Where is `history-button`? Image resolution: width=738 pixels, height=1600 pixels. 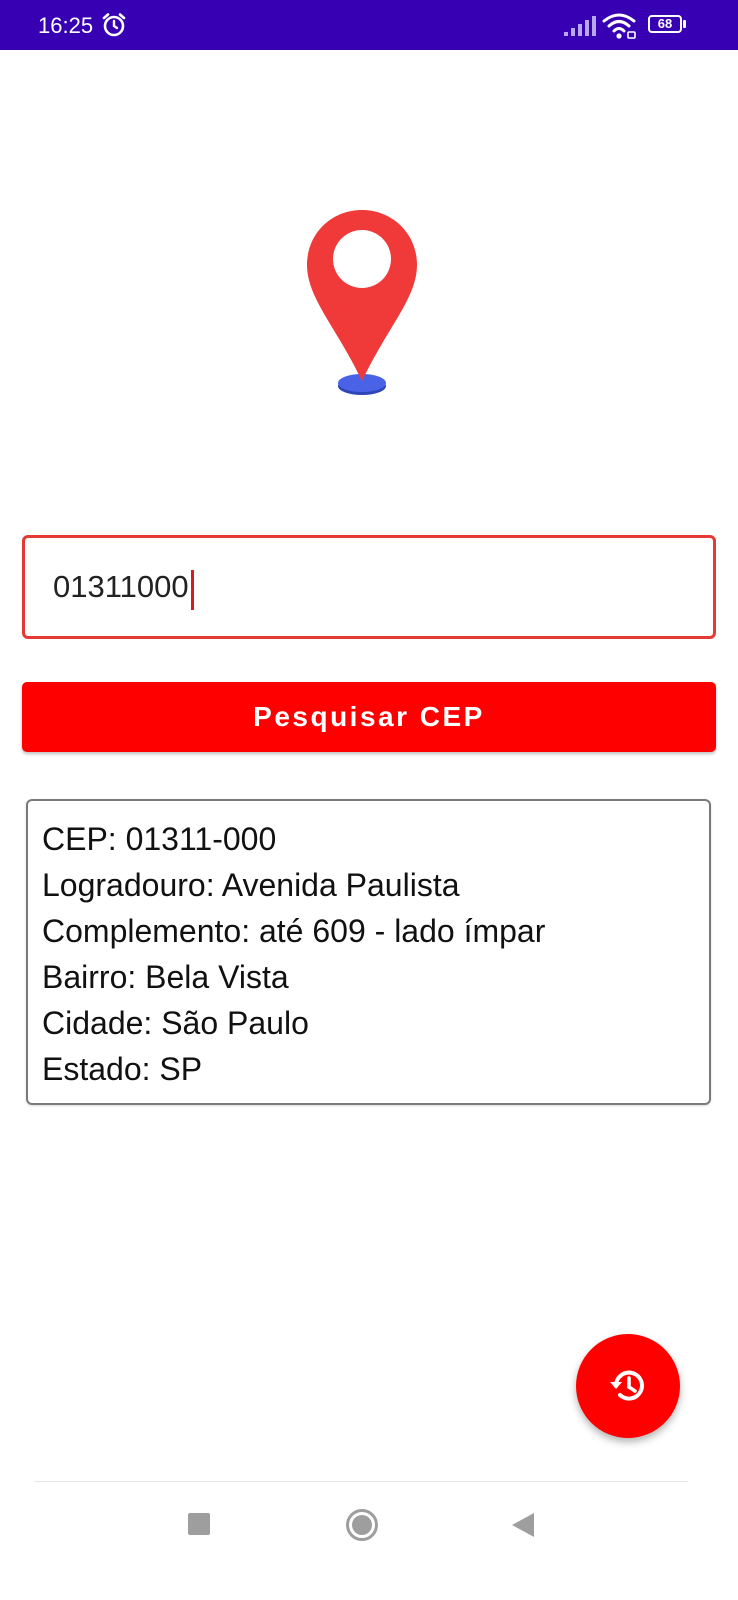 history-button is located at coordinates (628, 1386).